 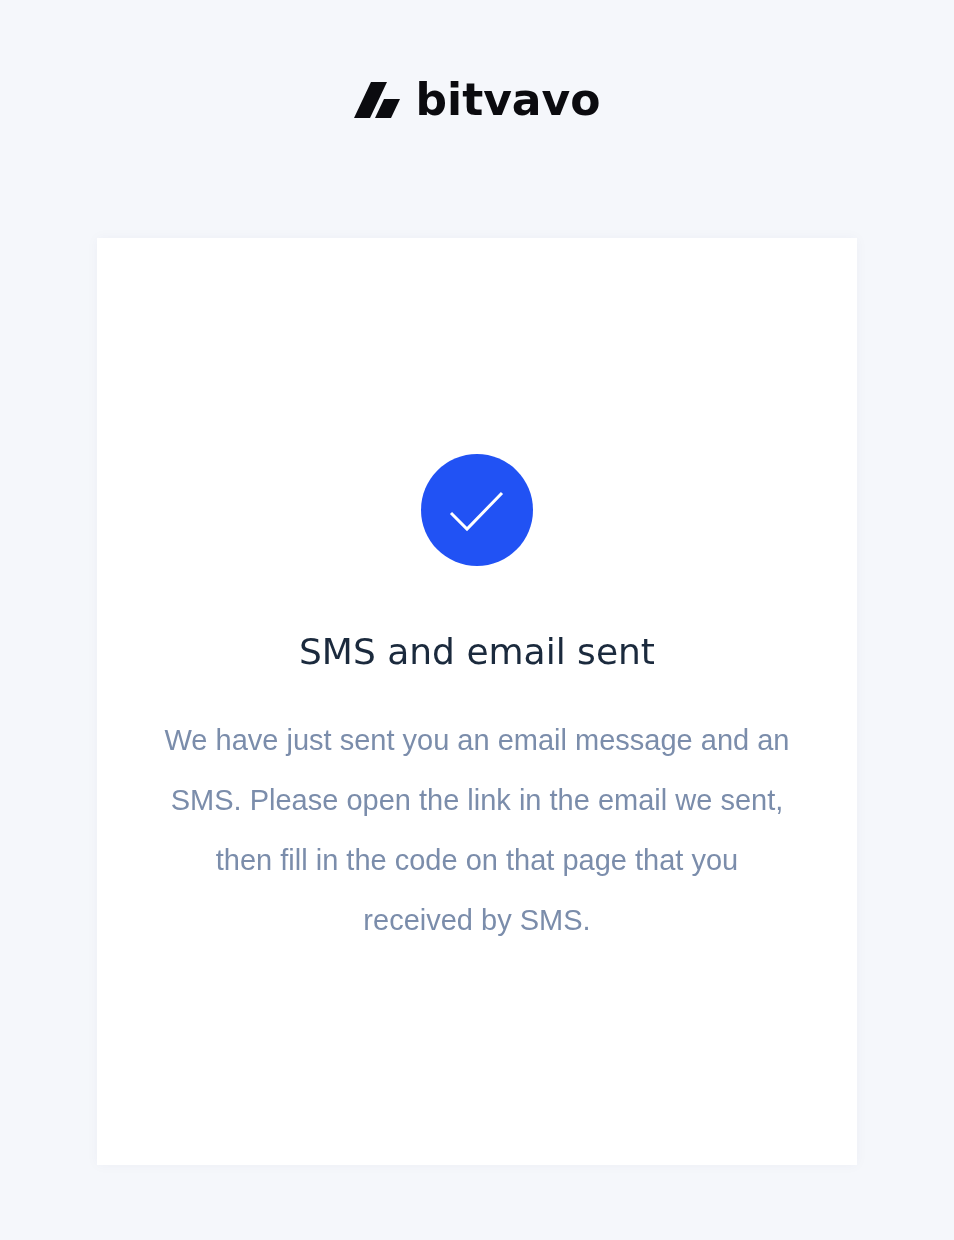 I want to click on checkmark-icon, so click(x=477, y=510).